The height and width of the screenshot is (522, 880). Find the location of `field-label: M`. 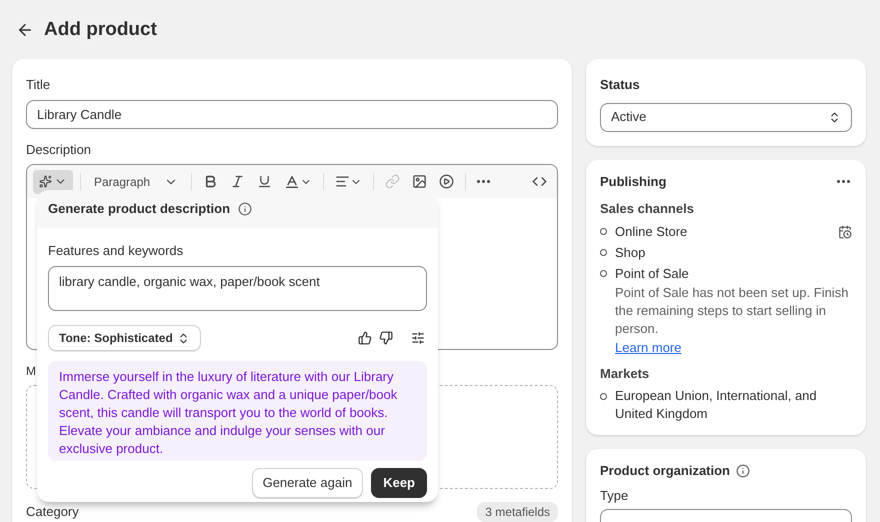

field-label: M is located at coordinates (31, 371).